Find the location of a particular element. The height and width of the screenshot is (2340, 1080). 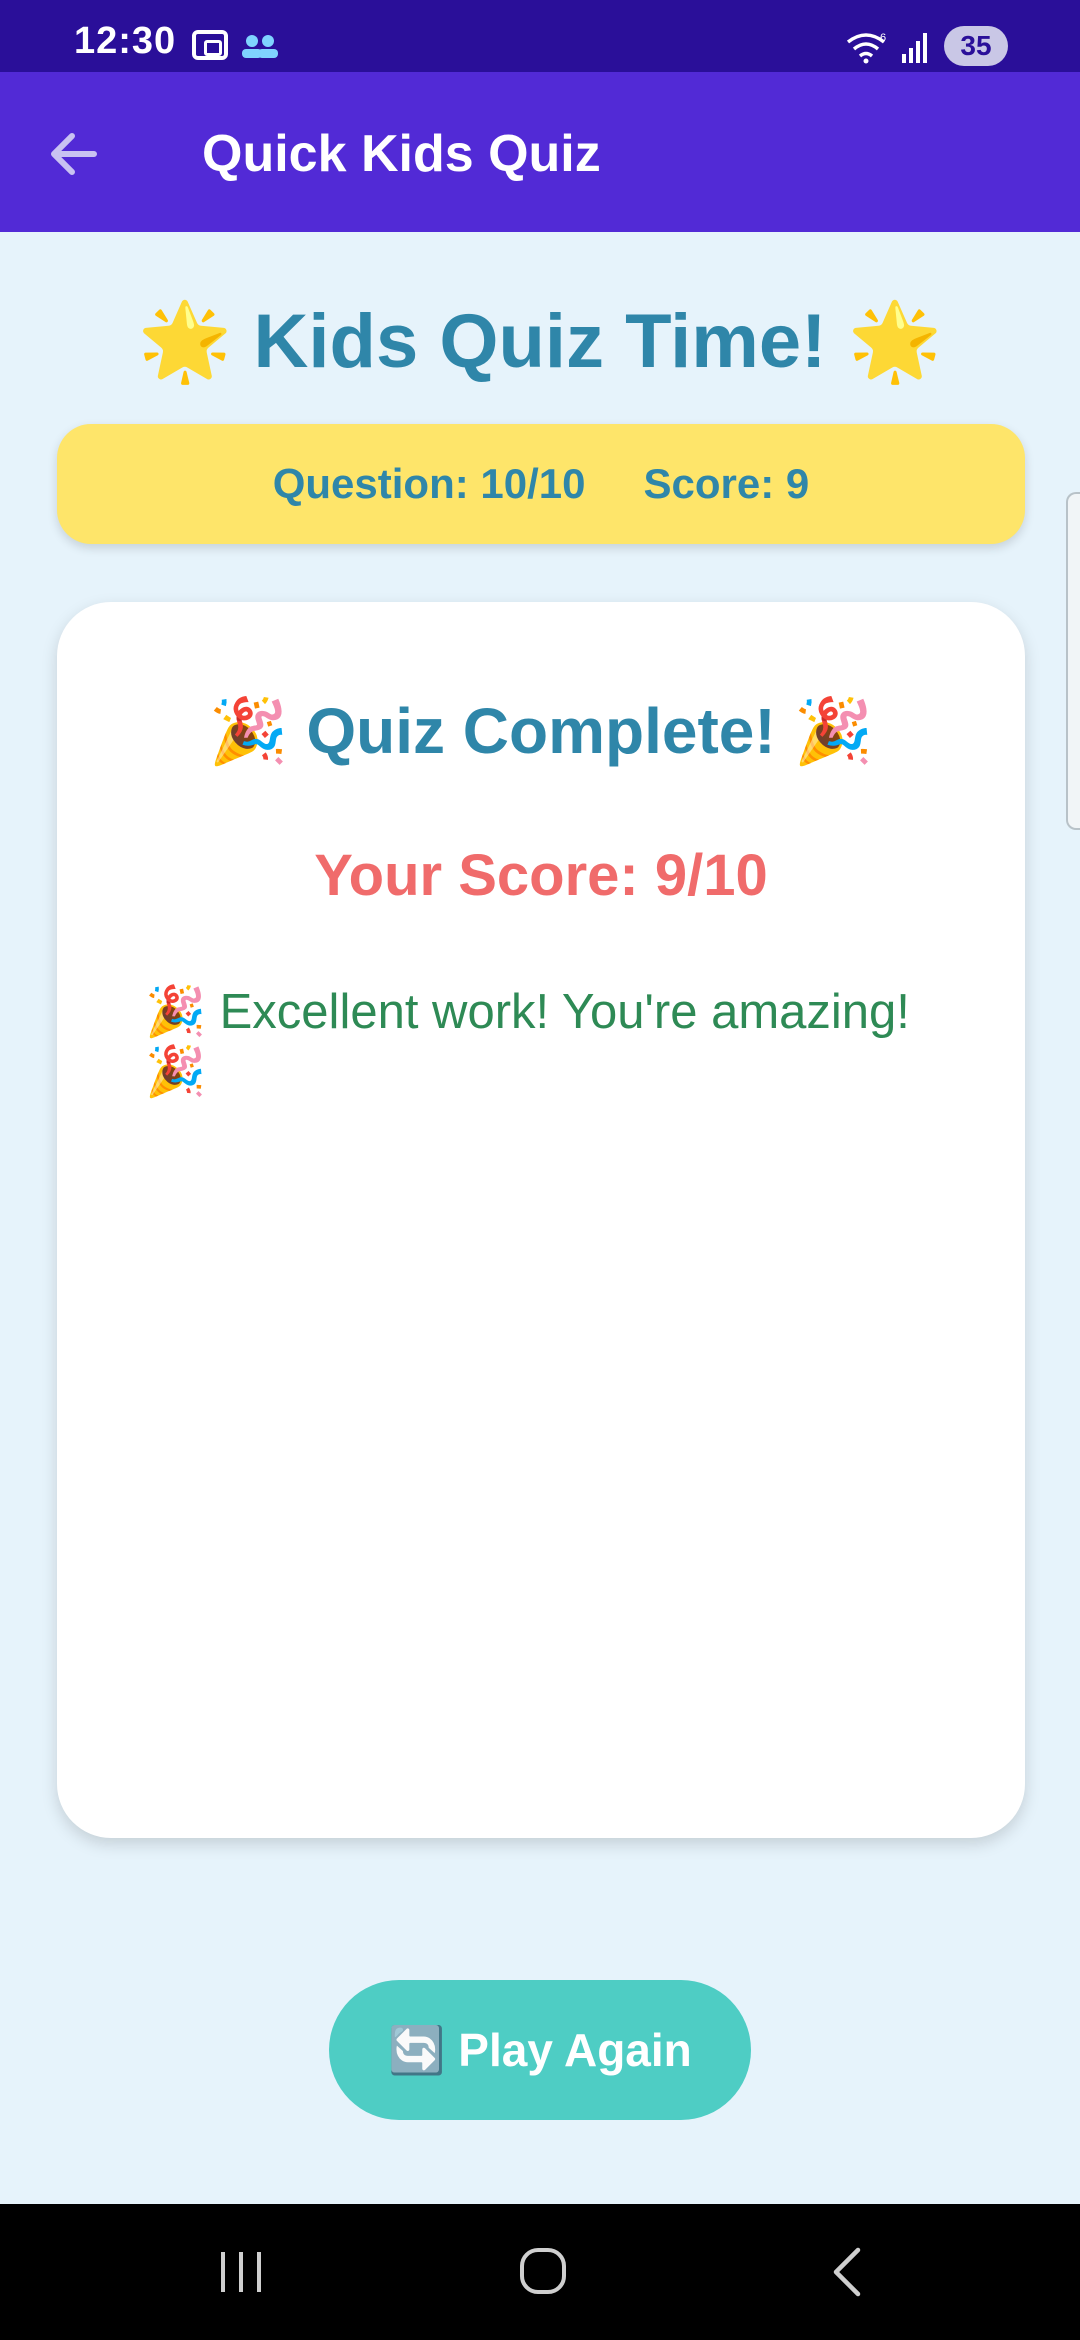

wifi-icon: 6 is located at coordinates (866, 48).